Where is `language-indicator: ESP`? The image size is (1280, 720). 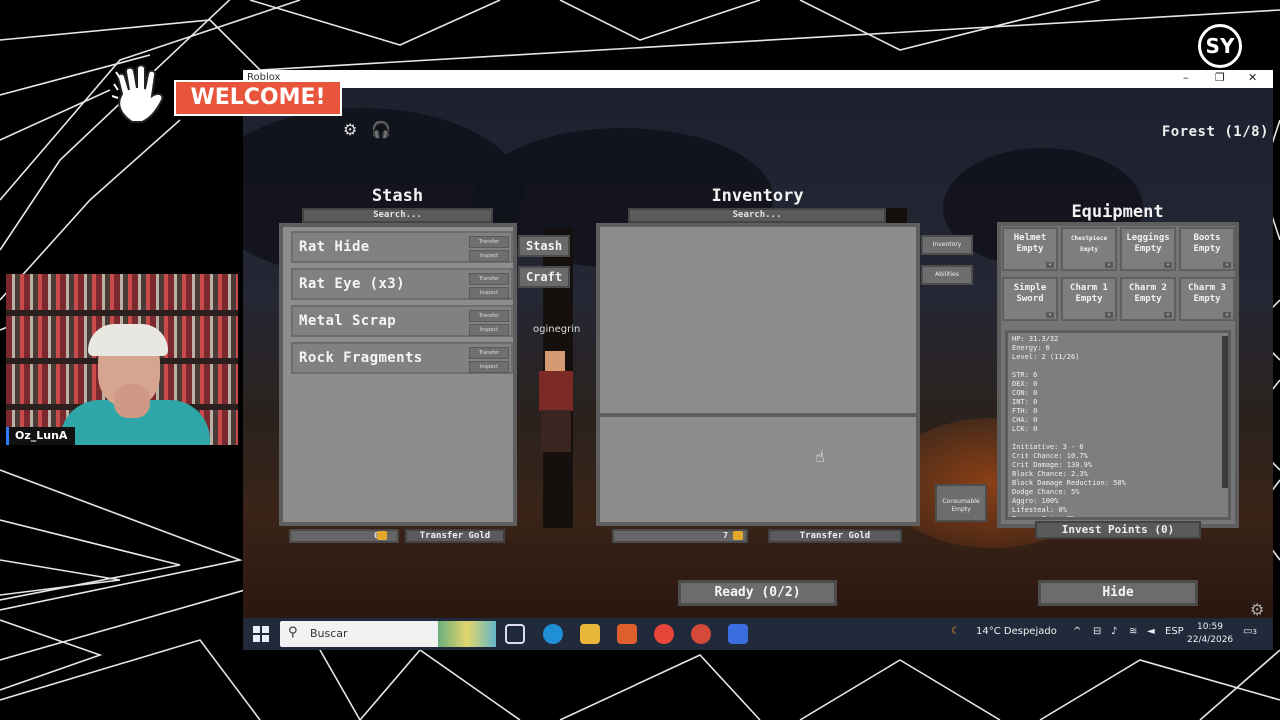
language-indicator: ESP is located at coordinates (1174, 631).